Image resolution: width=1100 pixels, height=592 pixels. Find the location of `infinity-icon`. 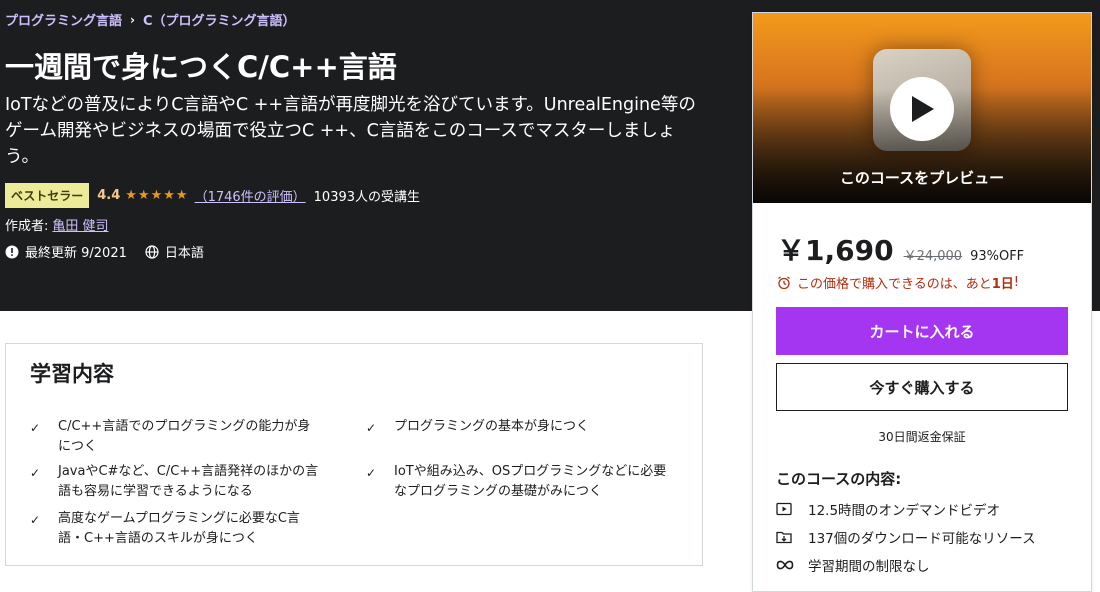

infinity-icon is located at coordinates (792, 565).